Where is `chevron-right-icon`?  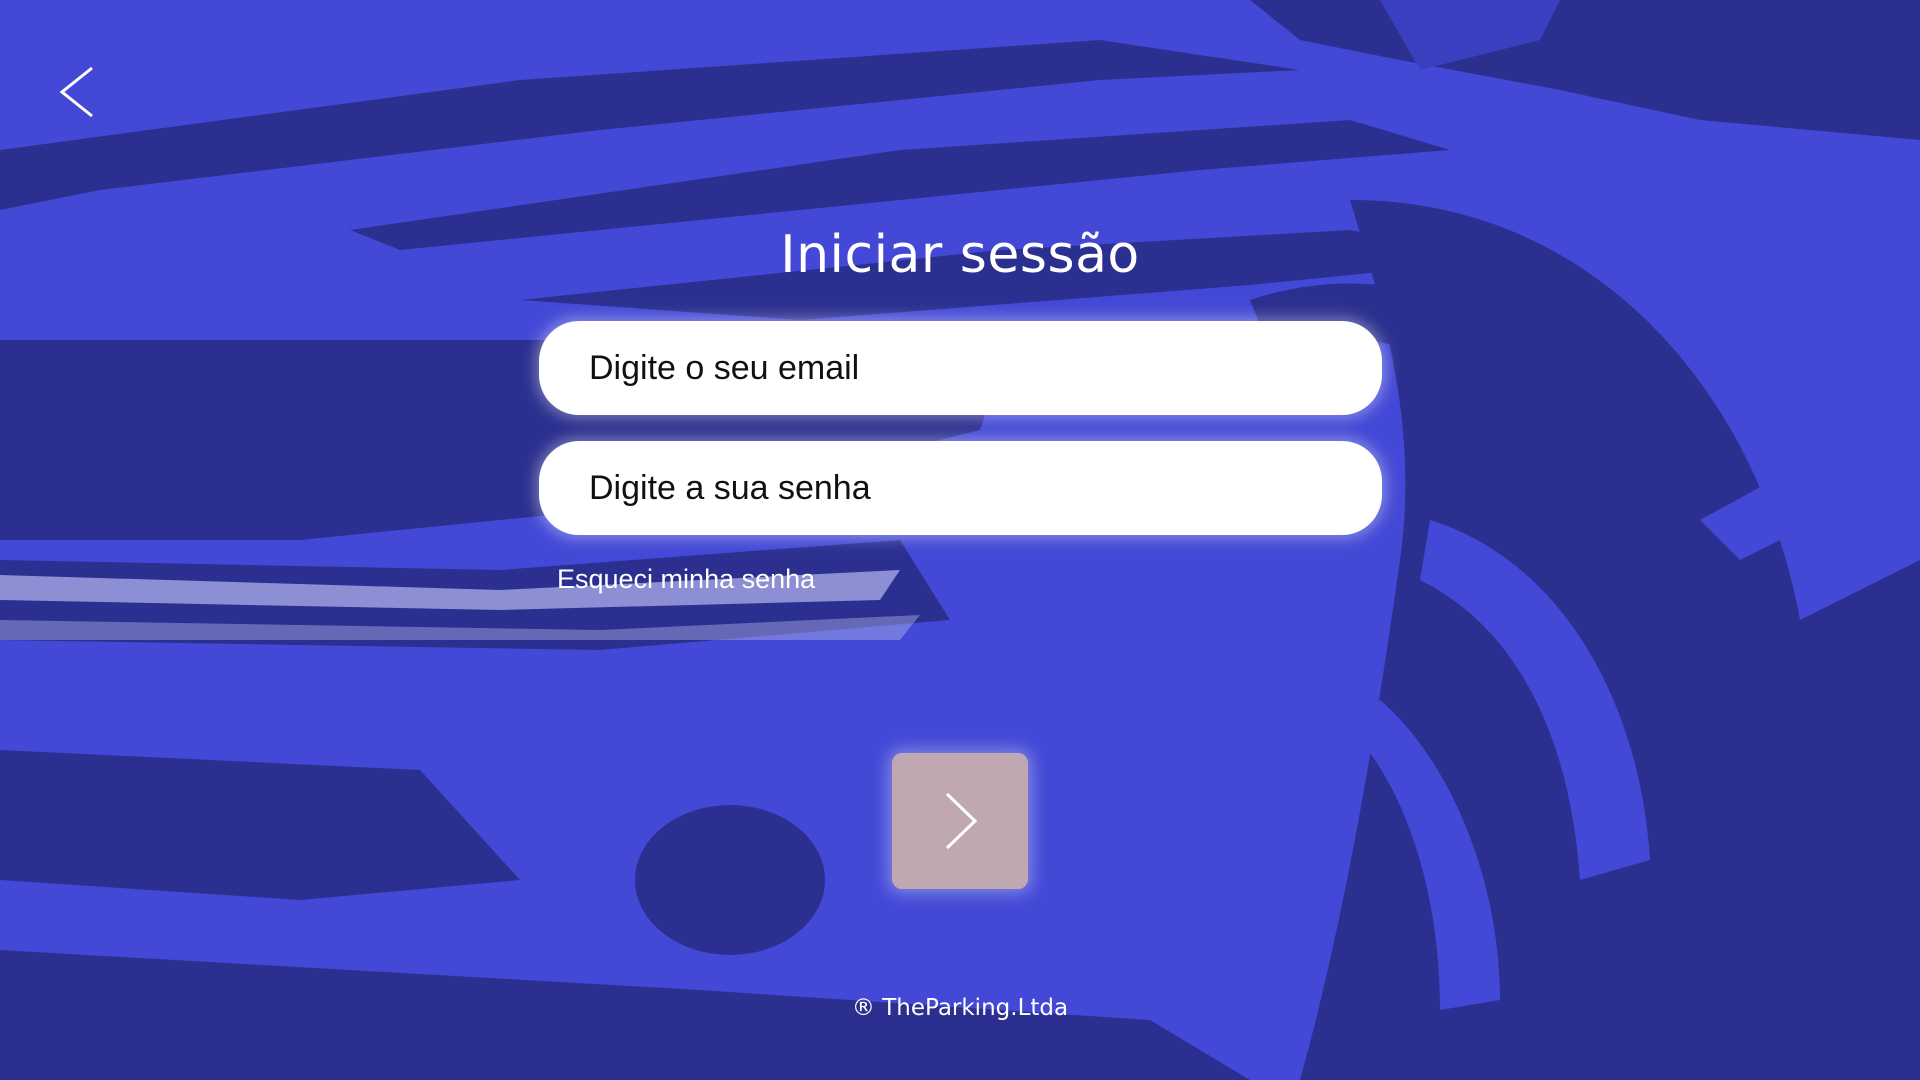 chevron-right-icon is located at coordinates (961, 821).